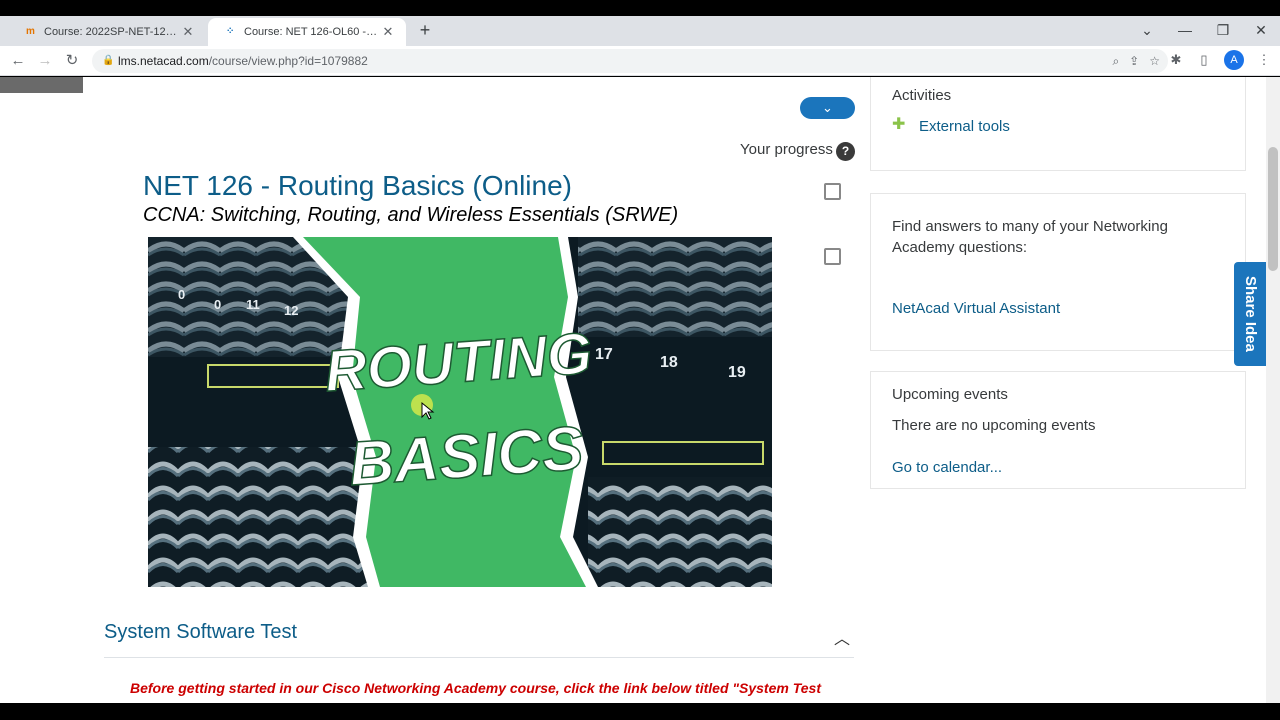  What do you see at coordinates (1234, 60) in the screenshot?
I see `profile-avatar: A` at bounding box center [1234, 60].